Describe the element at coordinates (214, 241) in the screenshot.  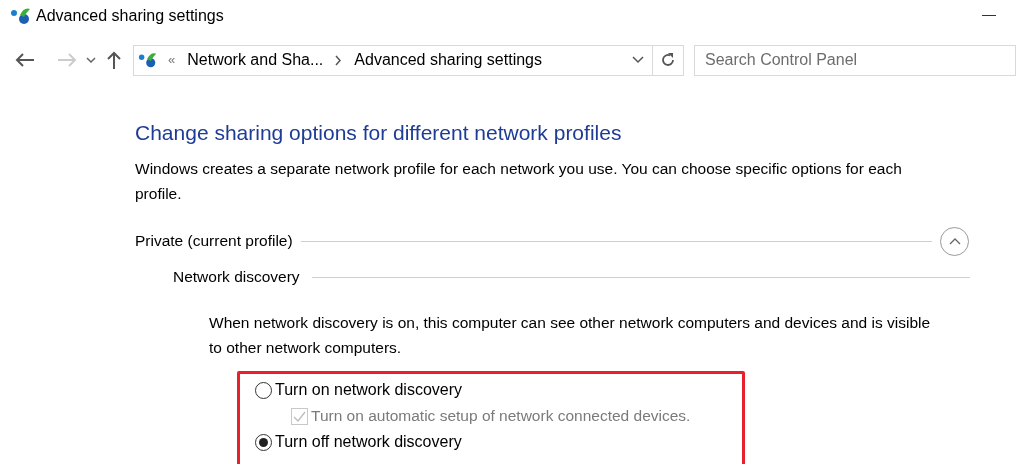
I see `profile-label: Private (current profile)` at that location.